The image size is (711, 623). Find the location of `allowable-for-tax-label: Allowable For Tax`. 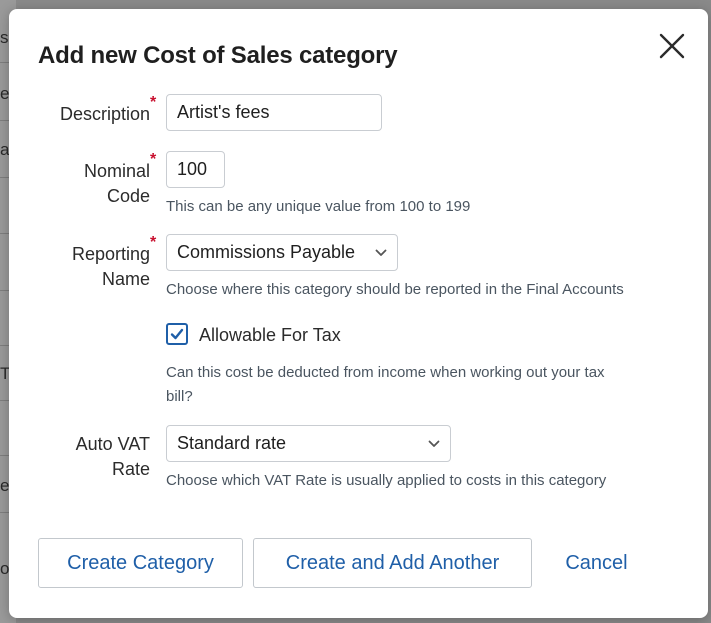

allowable-for-tax-label: Allowable For Tax is located at coordinates (270, 335).